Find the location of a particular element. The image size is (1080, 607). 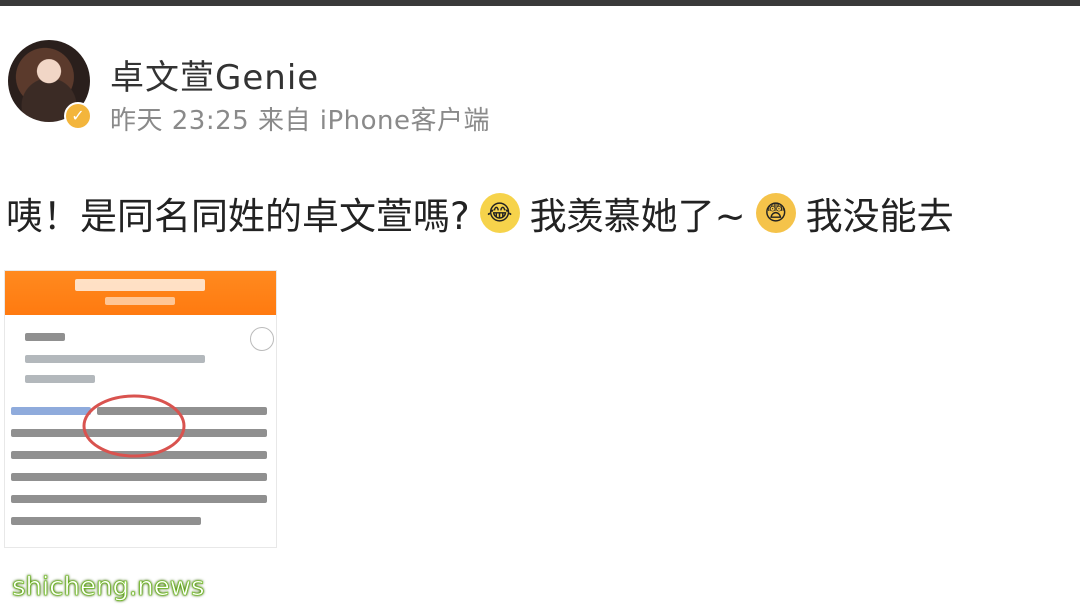

watermark: shicheng.news is located at coordinates (108, 587).